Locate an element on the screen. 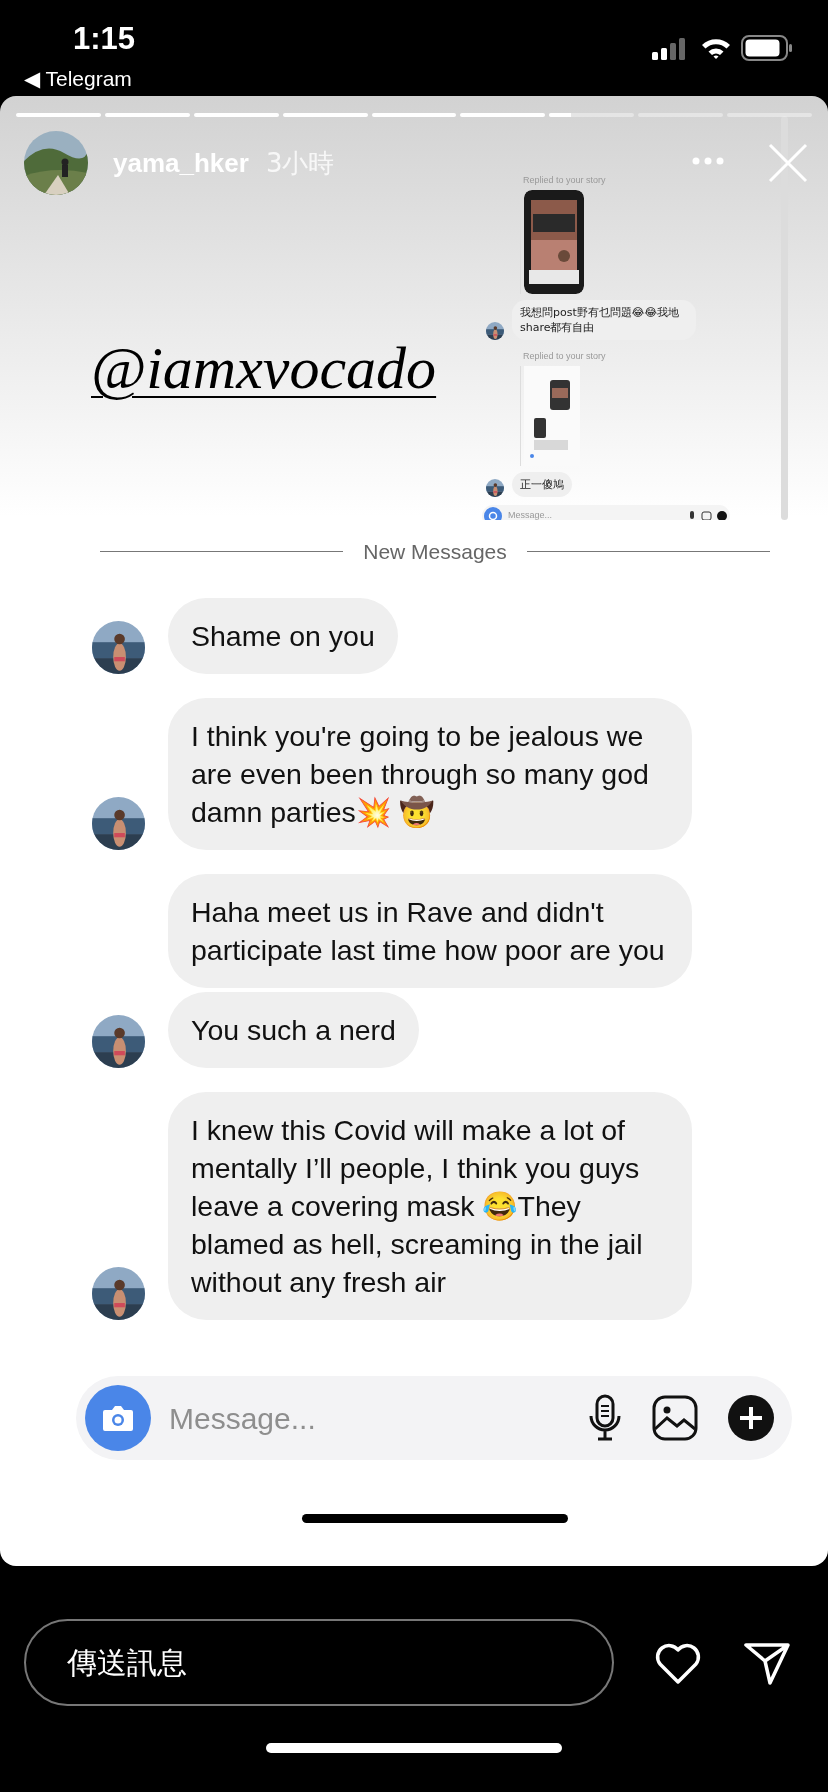  mention-sticker: @iamxvocado is located at coordinates (264, 368).